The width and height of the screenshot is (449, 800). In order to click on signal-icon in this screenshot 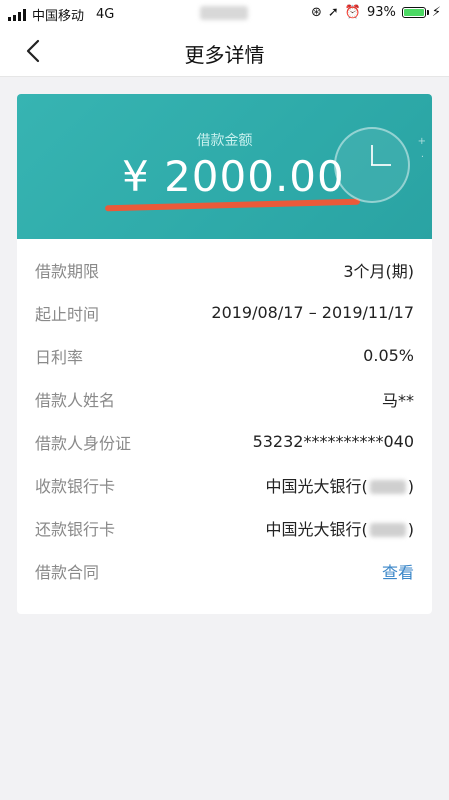, I will do `click(17, 14)`.